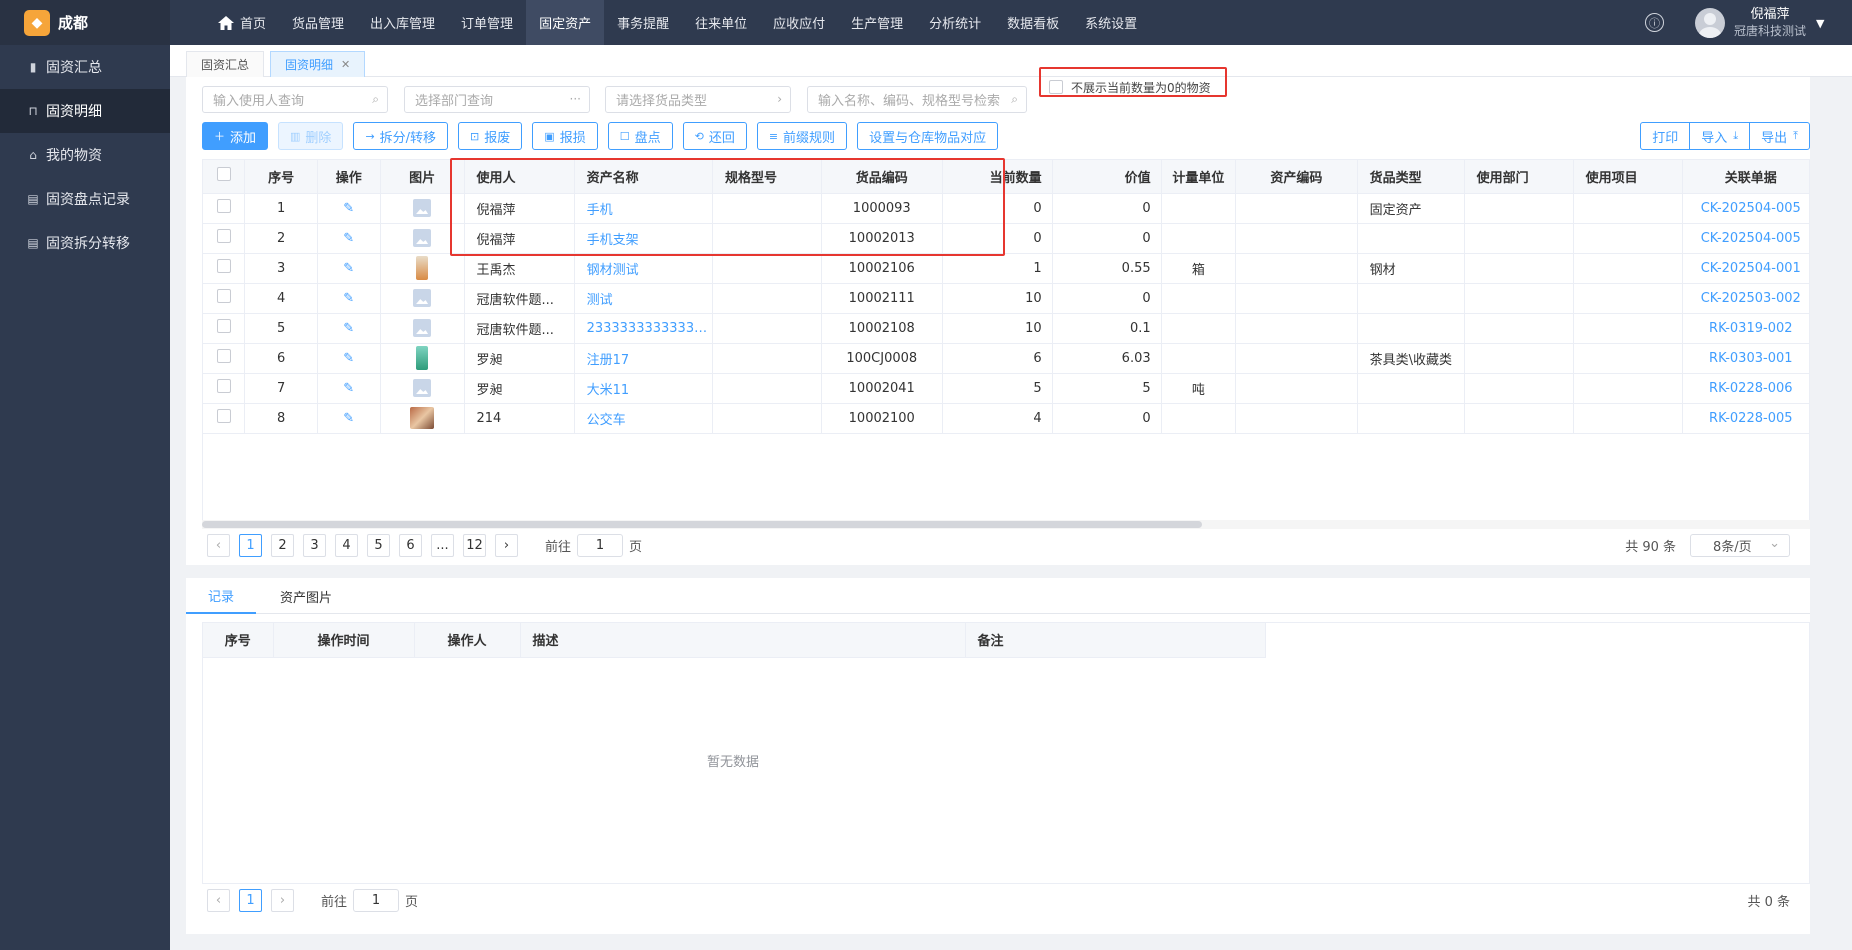 The image size is (1852, 950). What do you see at coordinates (799, 22) in the screenshot?
I see `nav-receivables: 应收应付` at bounding box center [799, 22].